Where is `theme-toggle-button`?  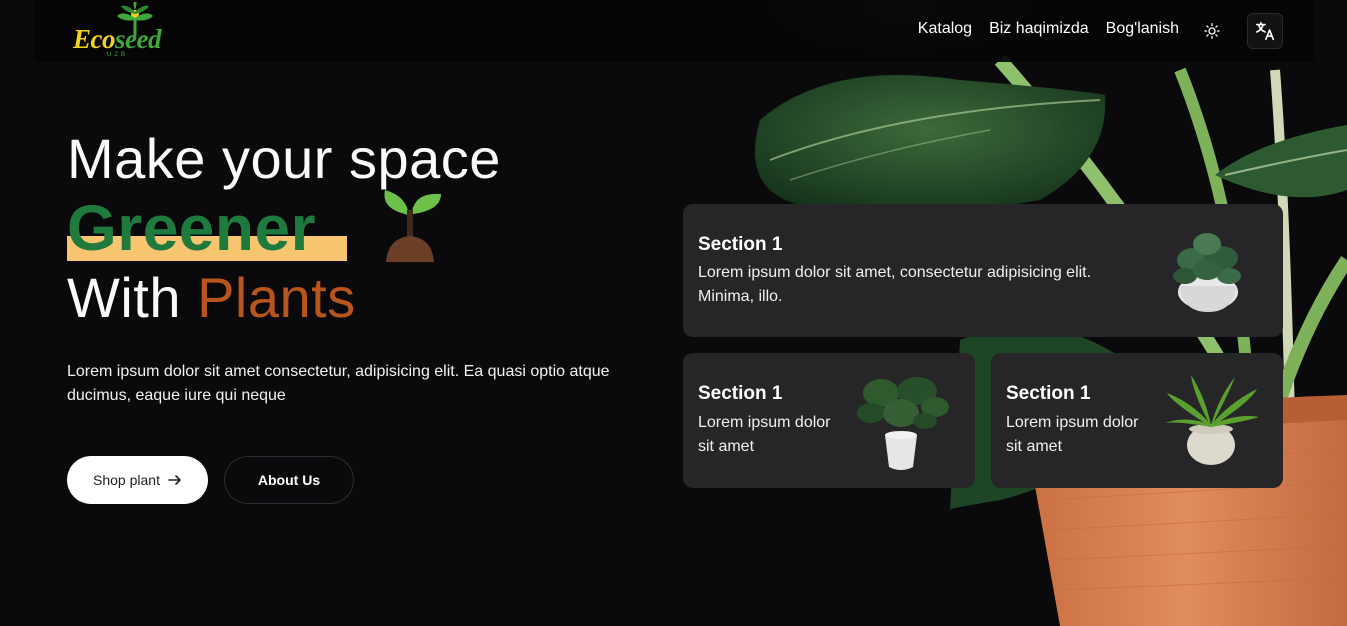
theme-toggle-button is located at coordinates (1212, 31).